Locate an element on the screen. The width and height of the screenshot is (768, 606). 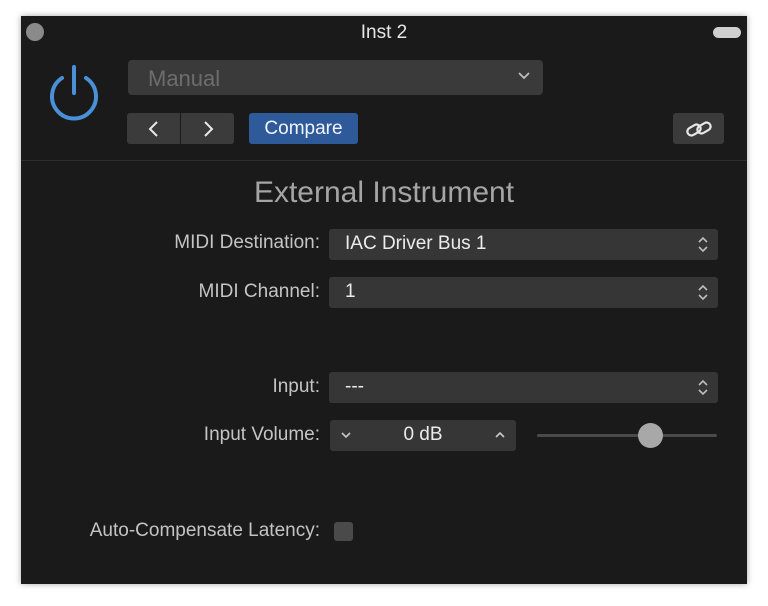
chevron-down-icon is located at coordinates (524, 76).